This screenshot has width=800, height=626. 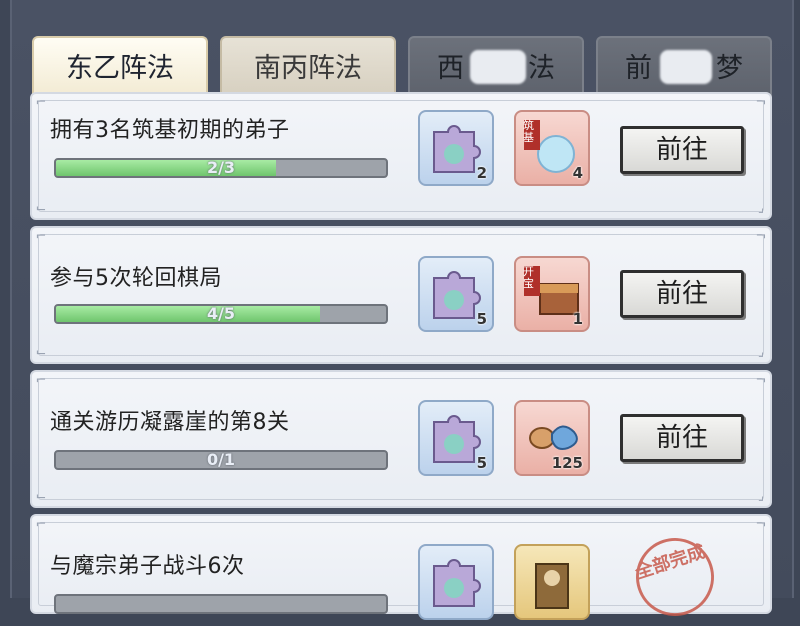 I want to click on progress-text: 0/1, so click(x=221, y=459).